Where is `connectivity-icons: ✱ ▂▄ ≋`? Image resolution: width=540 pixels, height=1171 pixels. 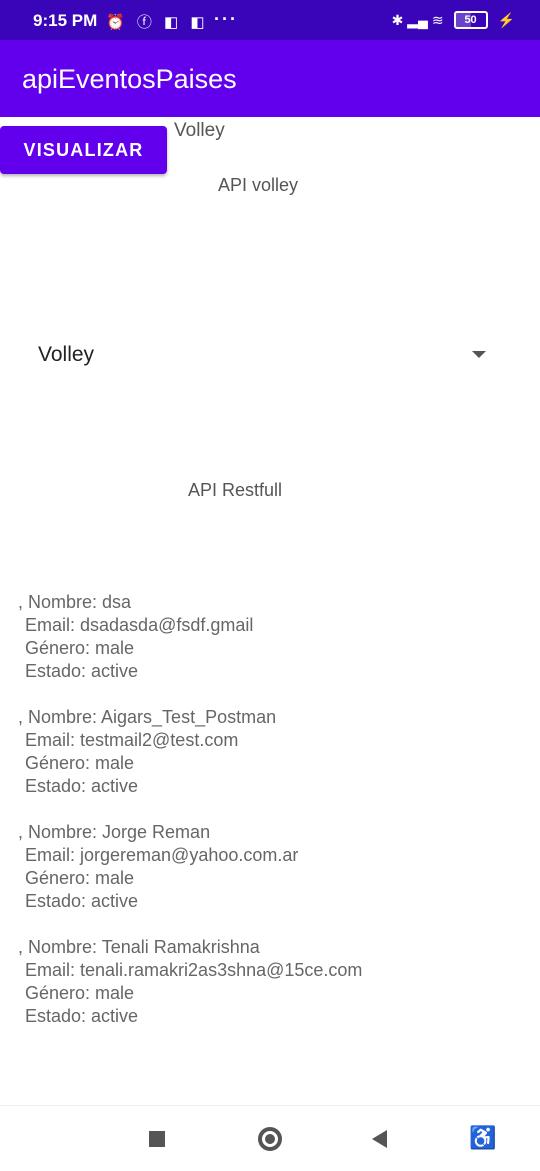 connectivity-icons: ✱ ▂▄ ≋ is located at coordinates (417, 19).